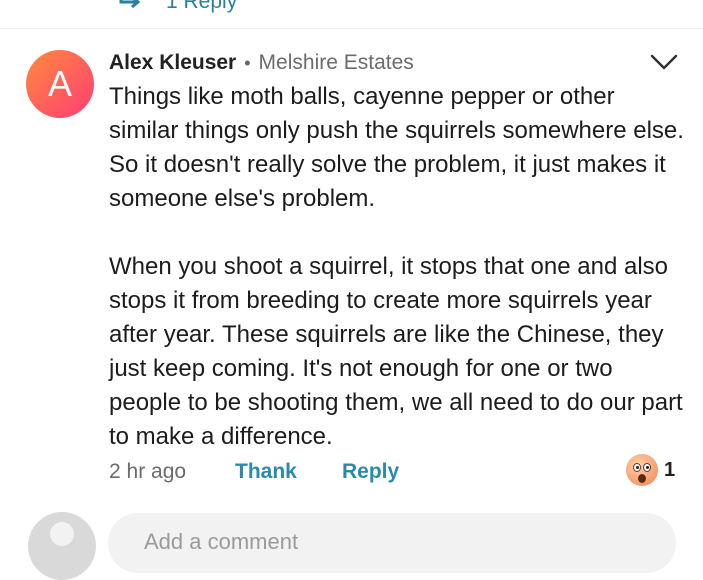 This screenshot has width=703, height=580. I want to click on avatar-letter: A, so click(59, 83).